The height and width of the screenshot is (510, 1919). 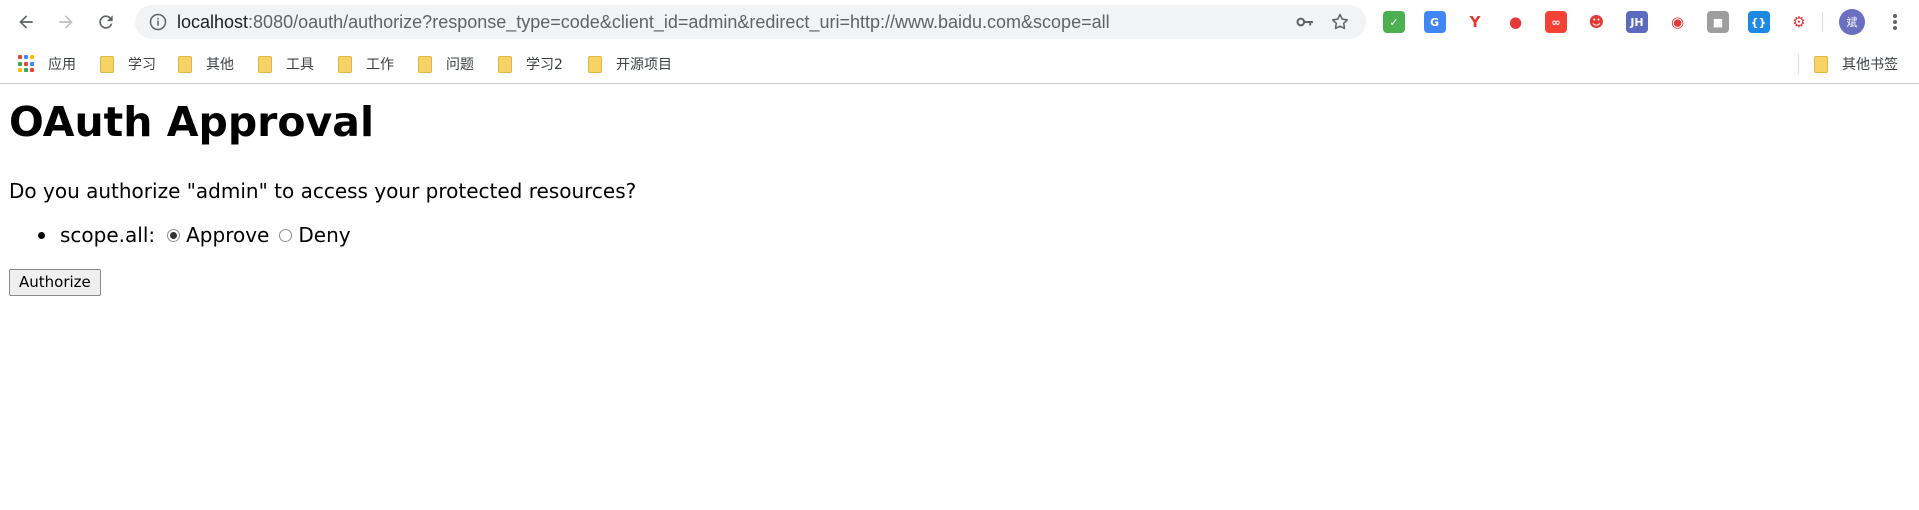 What do you see at coordinates (1718, 22) in the screenshot?
I see `puzzle-extension-icon: ■` at bounding box center [1718, 22].